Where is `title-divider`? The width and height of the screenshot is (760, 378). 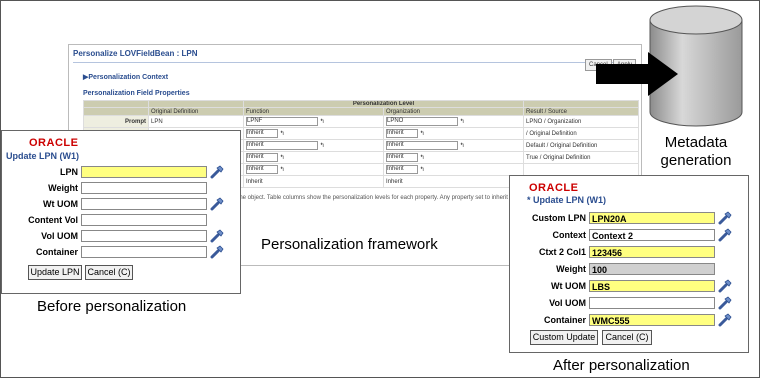
title-divider is located at coordinates (354, 62).